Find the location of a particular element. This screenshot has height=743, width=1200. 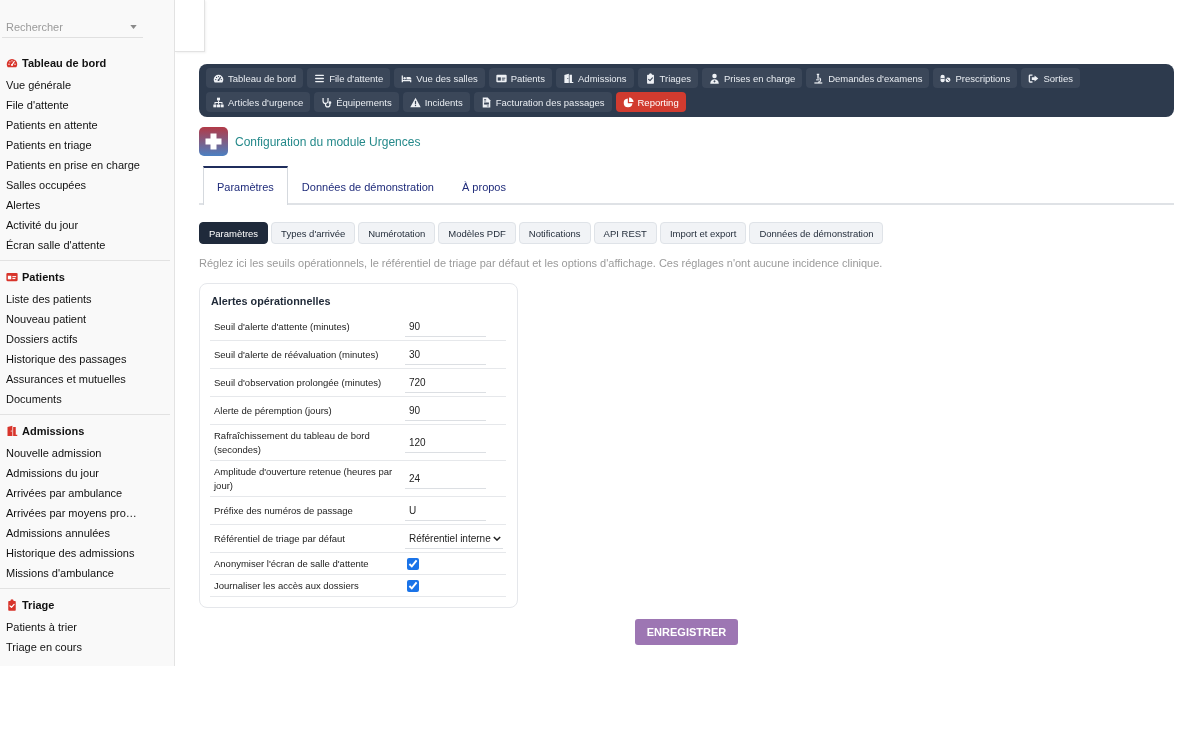

subtab: Modèles PDF is located at coordinates (477, 233).